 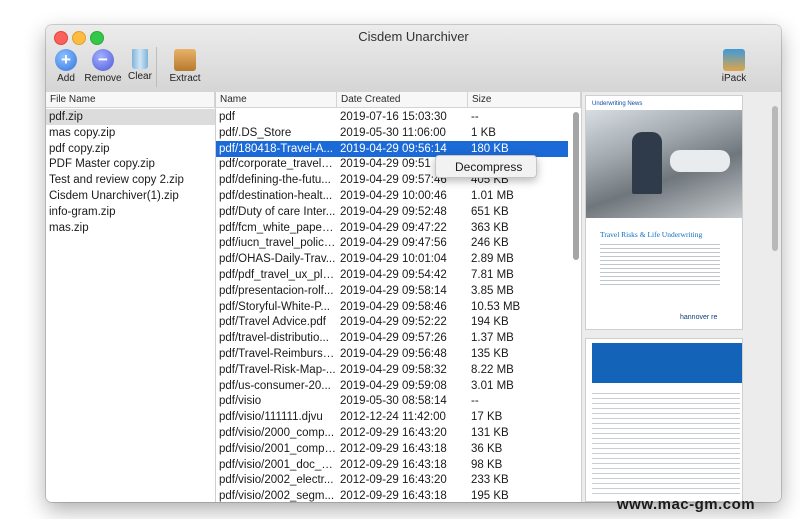 I want to click on archive-file-name: Test and review copy 2.zip, so click(x=116, y=180).